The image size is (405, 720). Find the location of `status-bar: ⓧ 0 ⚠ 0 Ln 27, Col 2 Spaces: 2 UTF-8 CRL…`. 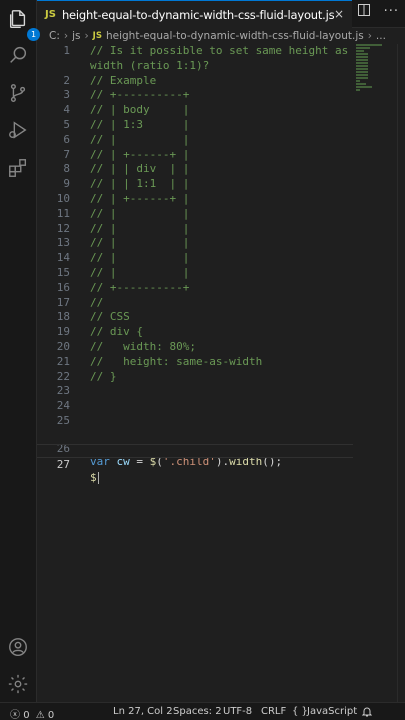

status-bar: ⓧ 0 ⚠ 0 Ln 27, Col 2 Spaces: 2 UTF-8 CRL… is located at coordinates (202, 711).